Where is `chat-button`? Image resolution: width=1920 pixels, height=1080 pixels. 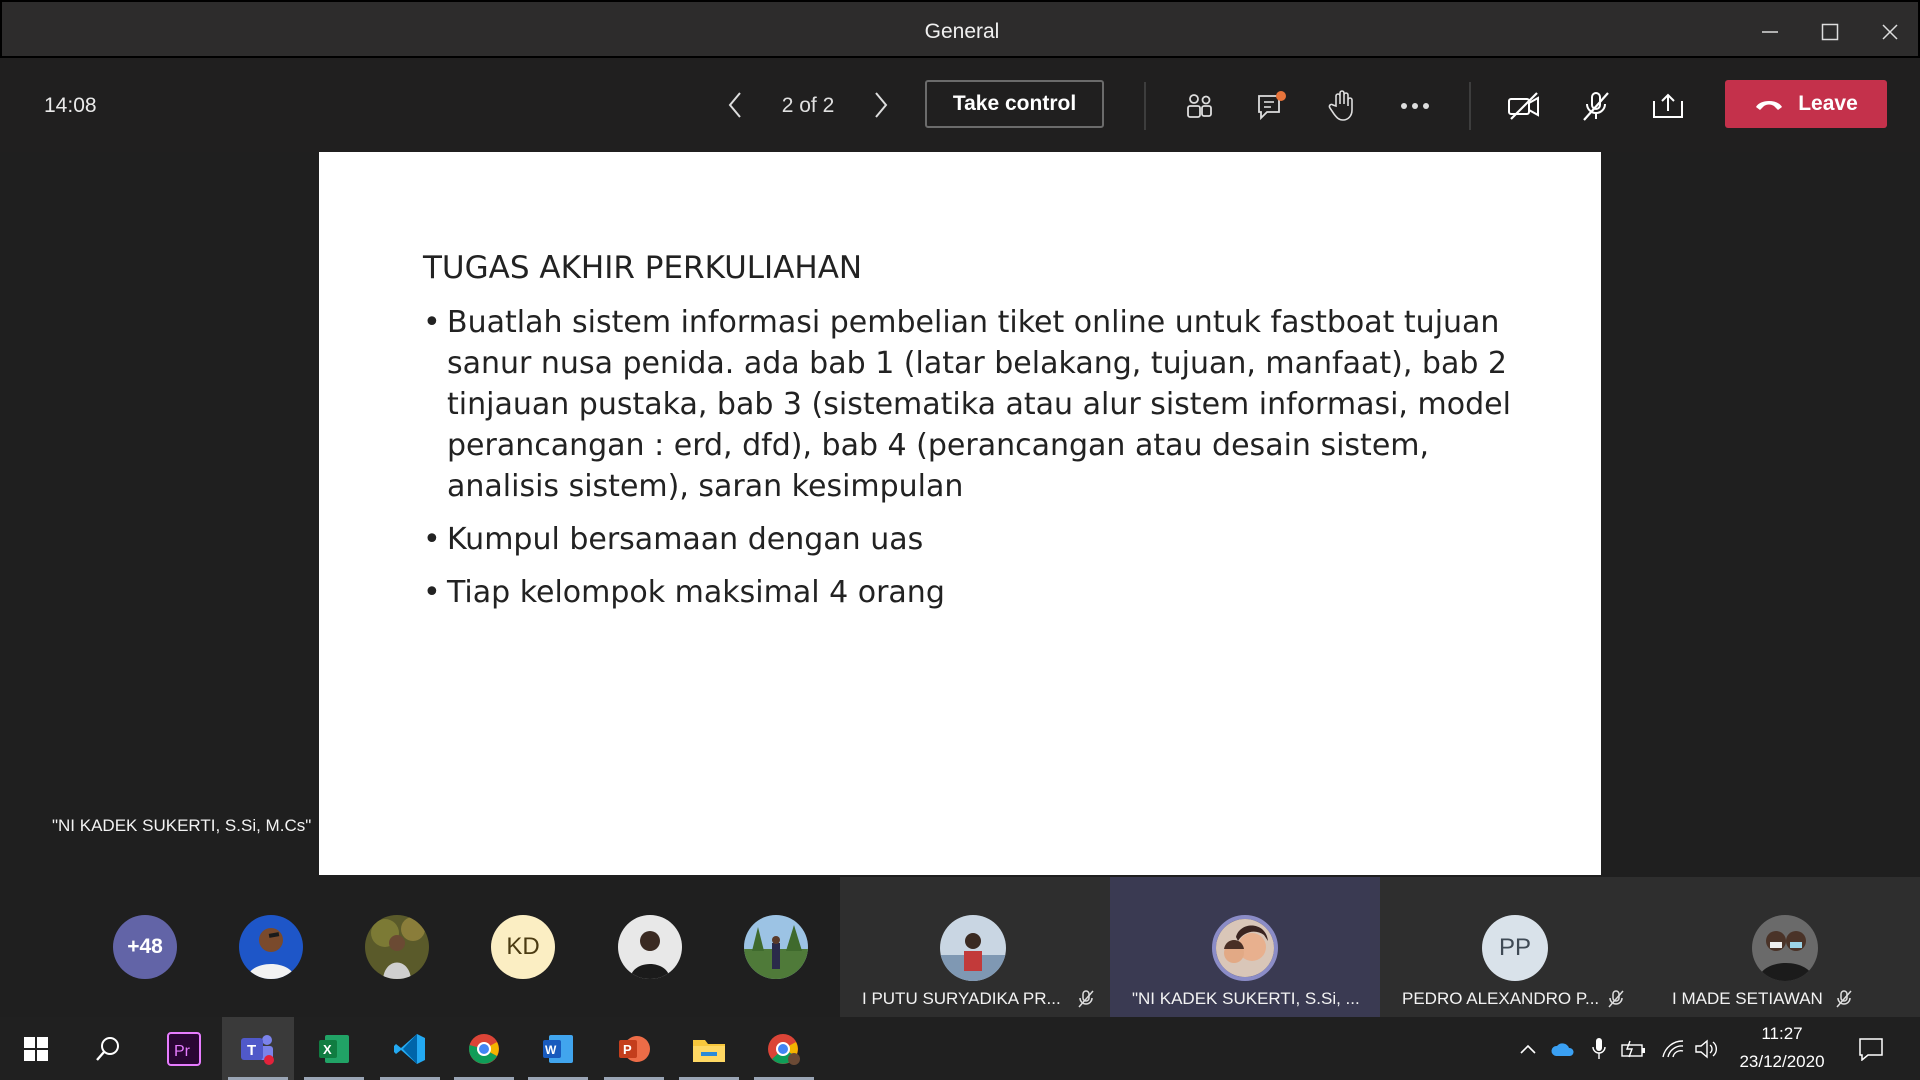
chat-button is located at coordinates (1272, 106).